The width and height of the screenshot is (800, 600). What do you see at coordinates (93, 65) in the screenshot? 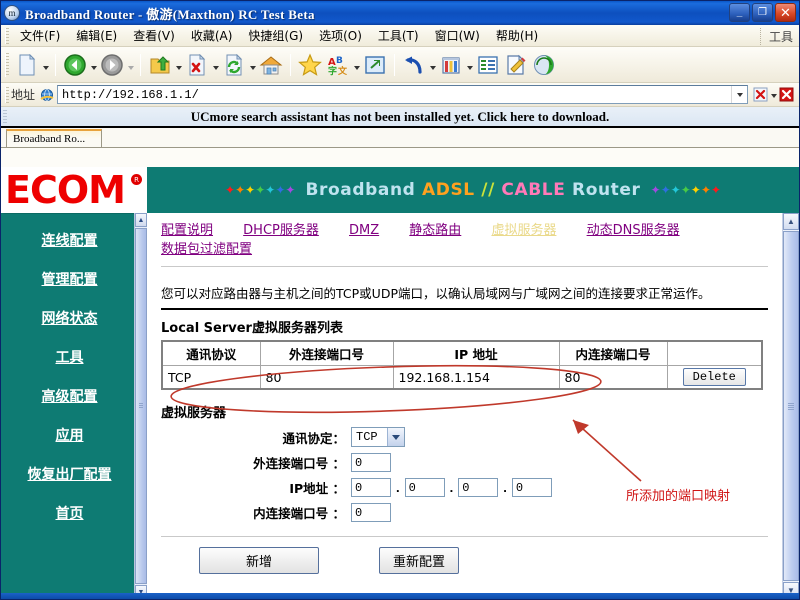
I see `back-dropdown-icon` at bounding box center [93, 65].